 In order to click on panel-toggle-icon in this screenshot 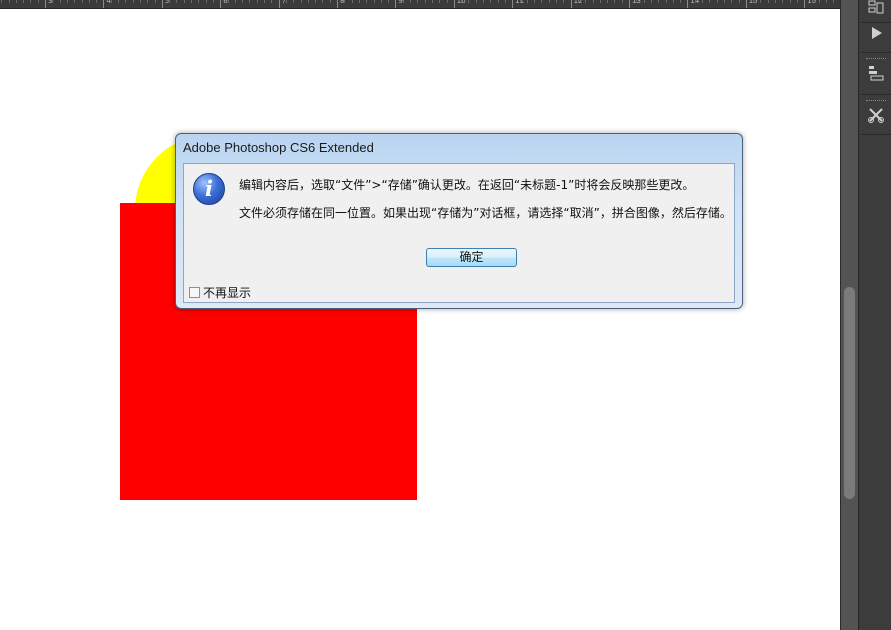, I will do `click(876, 12)`.